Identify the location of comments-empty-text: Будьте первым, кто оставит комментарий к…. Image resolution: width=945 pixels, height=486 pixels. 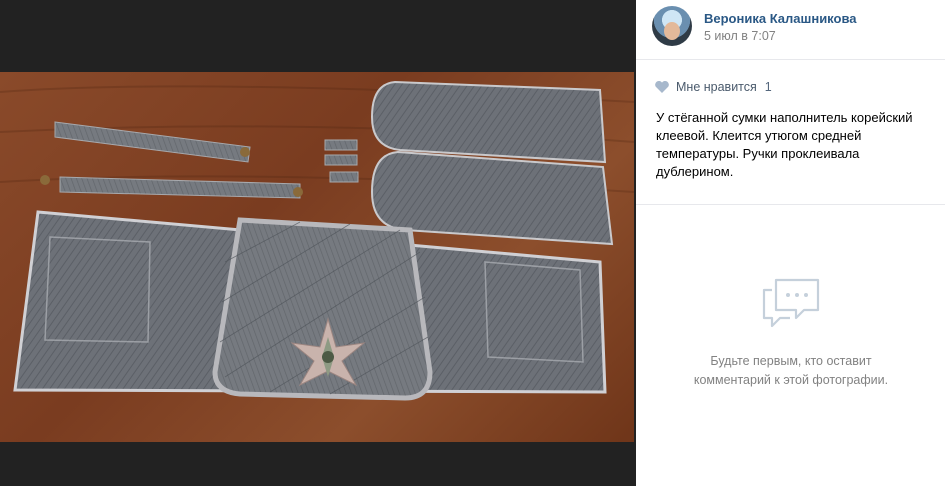
(791, 371).